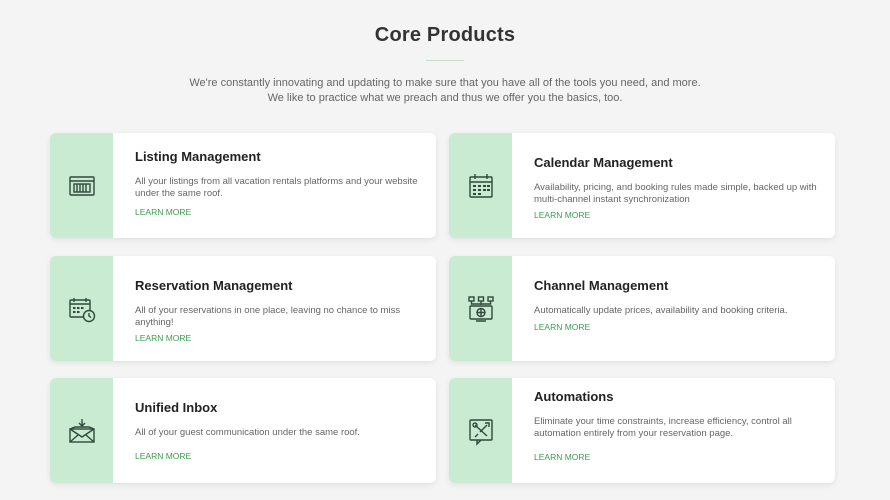 This screenshot has height=500, width=890. What do you see at coordinates (176, 407) in the screenshot?
I see `product-title: Unified Inbox` at bounding box center [176, 407].